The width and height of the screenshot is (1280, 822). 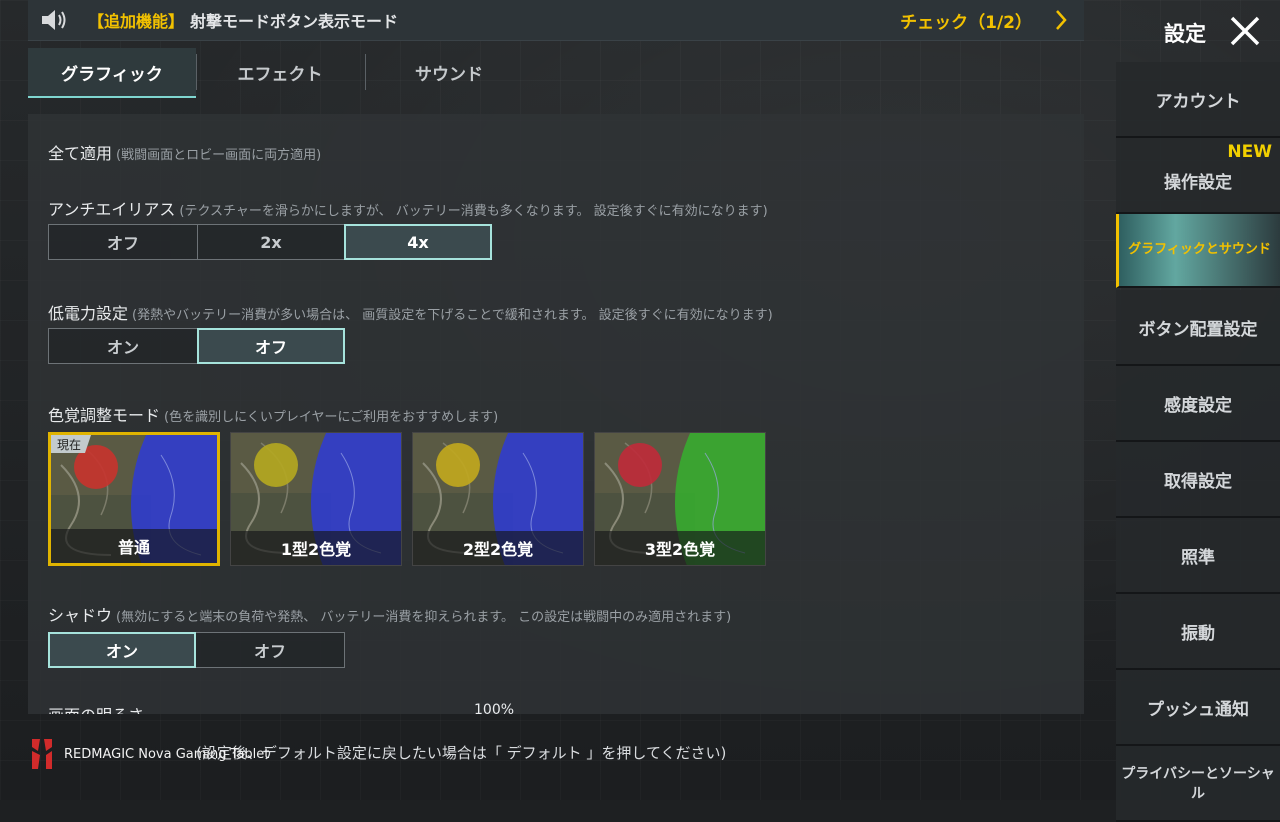 I want to click on antialias-off-option: オフ, so click(x=123, y=242).